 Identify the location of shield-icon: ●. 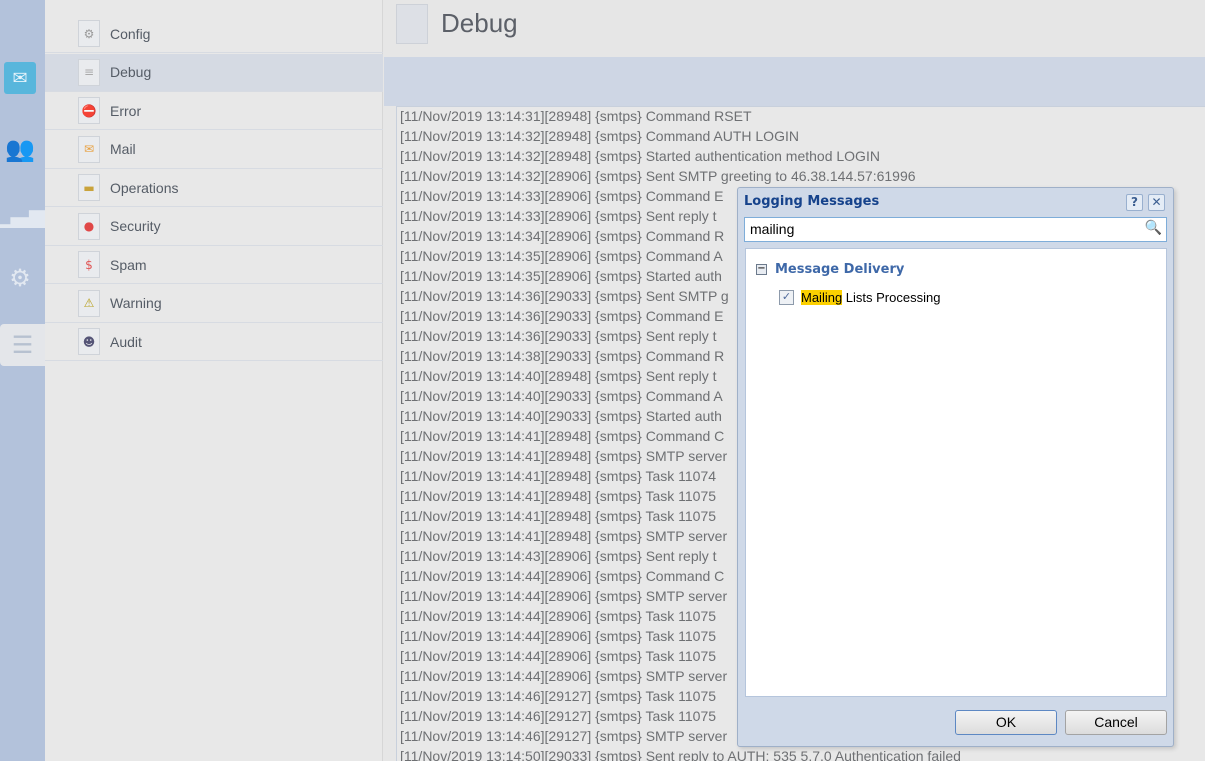
(89, 226).